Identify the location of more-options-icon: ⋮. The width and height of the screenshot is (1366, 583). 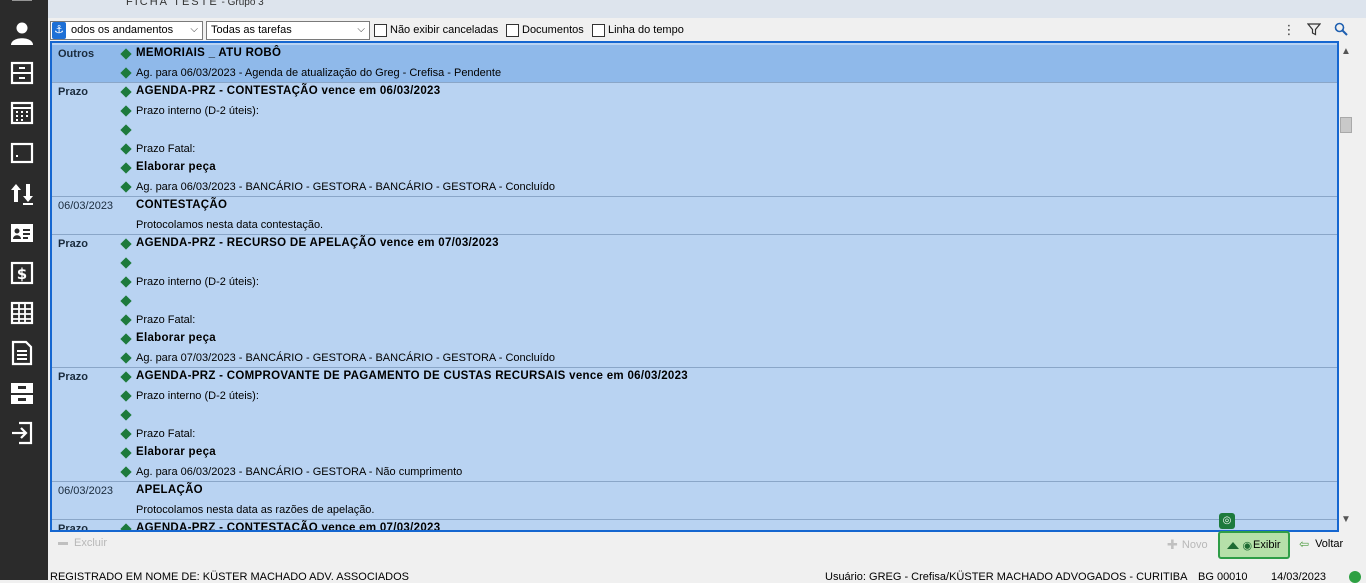
(1289, 30).